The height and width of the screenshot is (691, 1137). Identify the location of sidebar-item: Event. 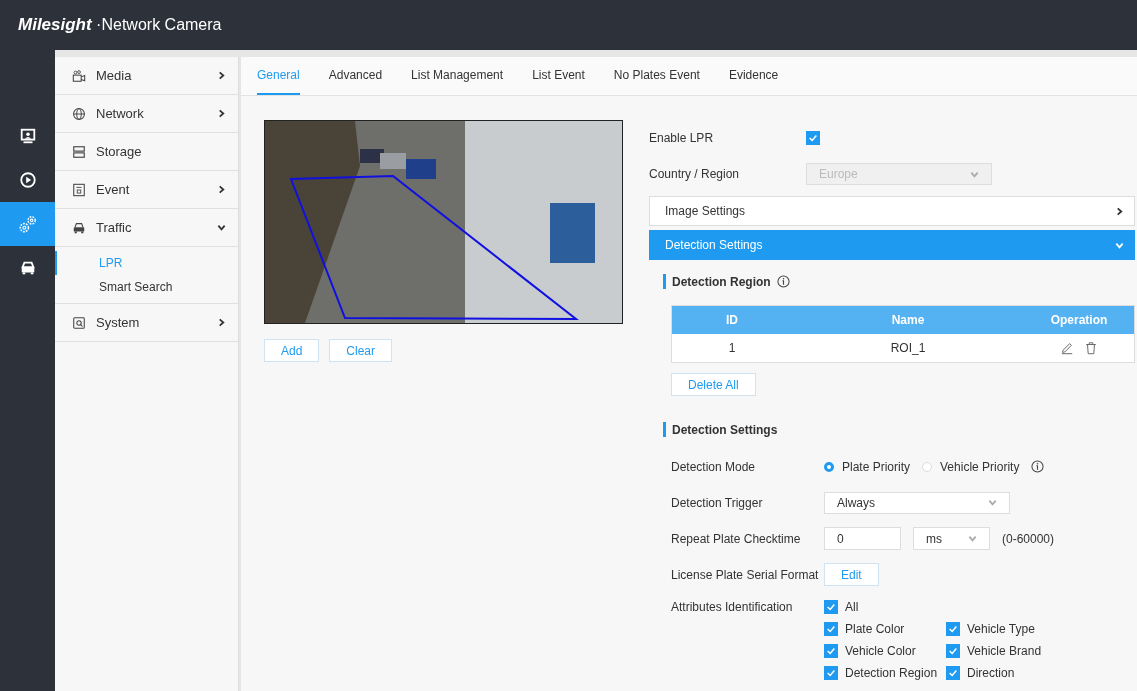
(146, 190).